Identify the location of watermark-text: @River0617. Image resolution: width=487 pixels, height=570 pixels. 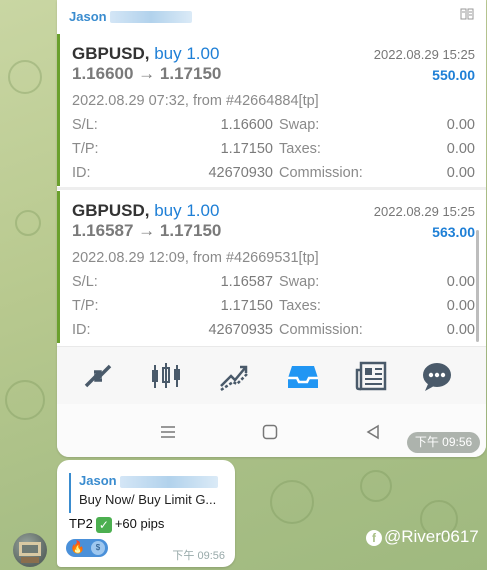
(431, 536).